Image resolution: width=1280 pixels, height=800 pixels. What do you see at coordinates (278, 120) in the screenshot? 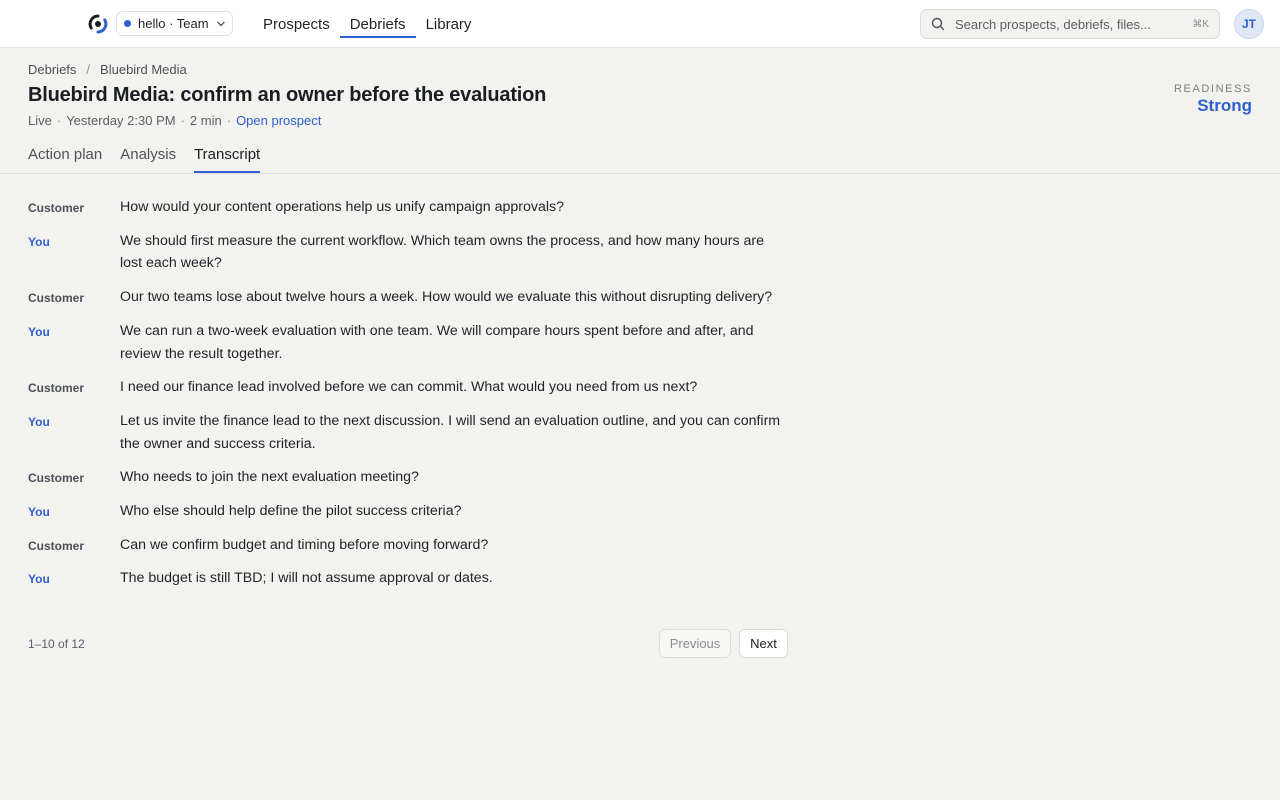
I see `open-prospect-link: Open prospect` at bounding box center [278, 120].